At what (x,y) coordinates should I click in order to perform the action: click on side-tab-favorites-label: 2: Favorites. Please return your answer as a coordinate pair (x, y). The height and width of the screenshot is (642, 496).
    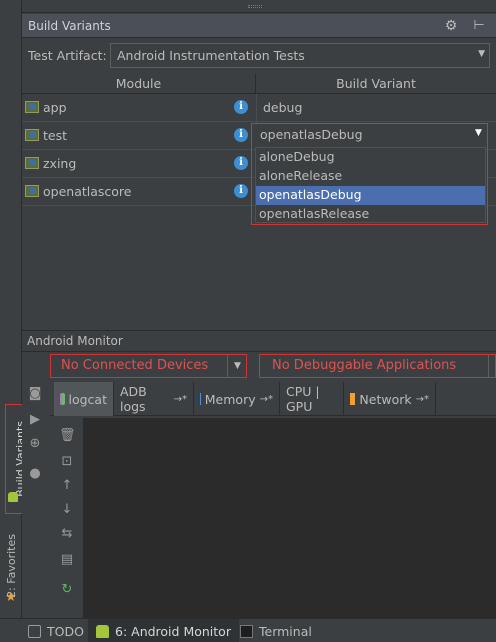
    Looking at the image, I should click on (11, 566).